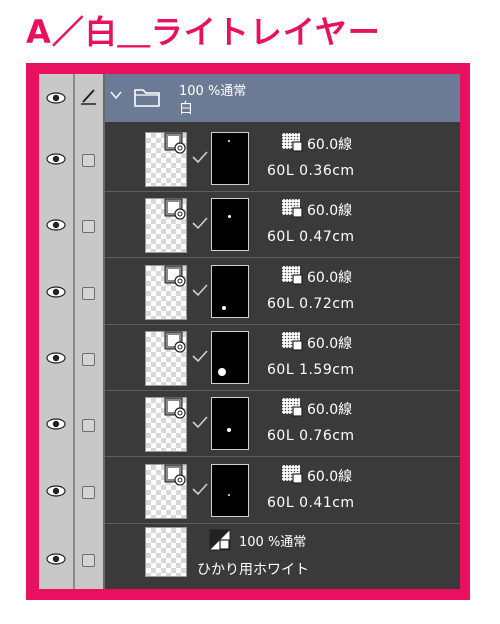 The width and height of the screenshot is (500, 624). I want to click on folder-name: 白, so click(186, 108).